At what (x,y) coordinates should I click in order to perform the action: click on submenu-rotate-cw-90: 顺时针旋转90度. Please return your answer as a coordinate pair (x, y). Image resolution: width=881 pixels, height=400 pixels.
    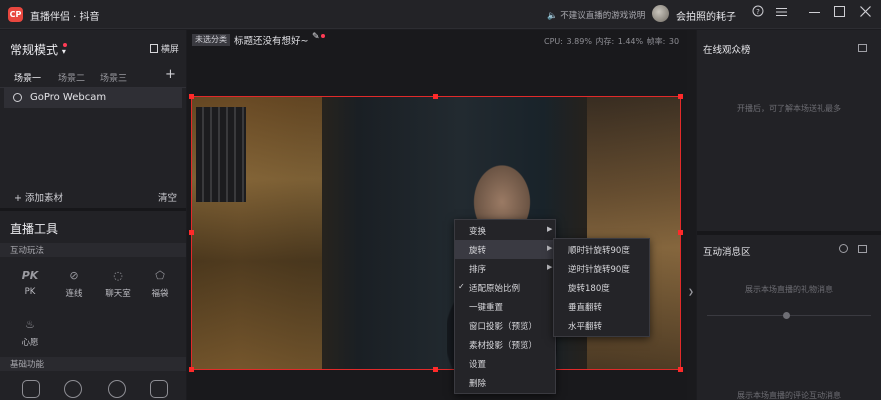
    Looking at the image, I should click on (601, 249).